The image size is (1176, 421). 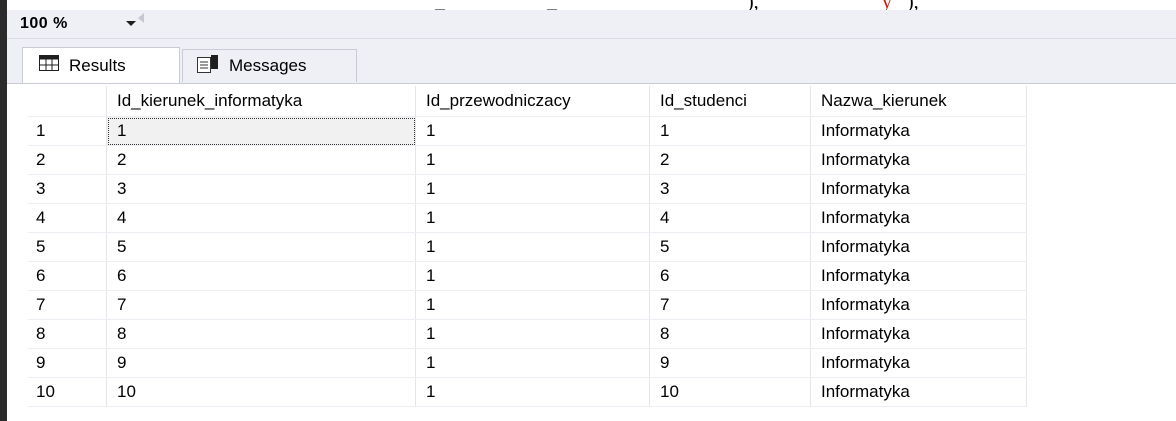 What do you see at coordinates (208, 66) in the screenshot?
I see `messages-icon` at bounding box center [208, 66].